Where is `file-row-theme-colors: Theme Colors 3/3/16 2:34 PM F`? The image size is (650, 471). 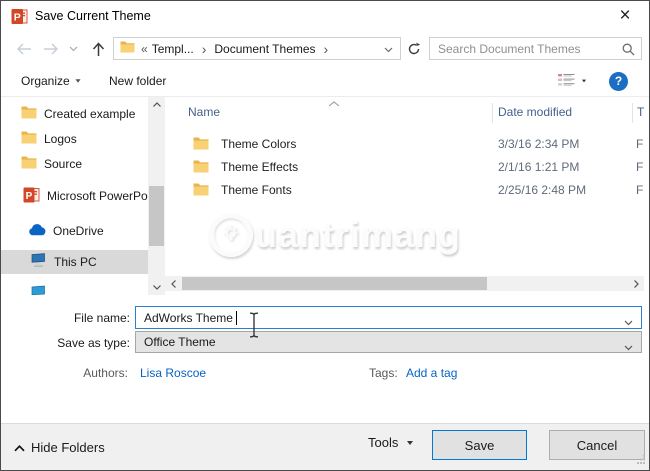 file-row-theme-colors: Theme Colors 3/3/16 2:34 PM F is located at coordinates (404, 145).